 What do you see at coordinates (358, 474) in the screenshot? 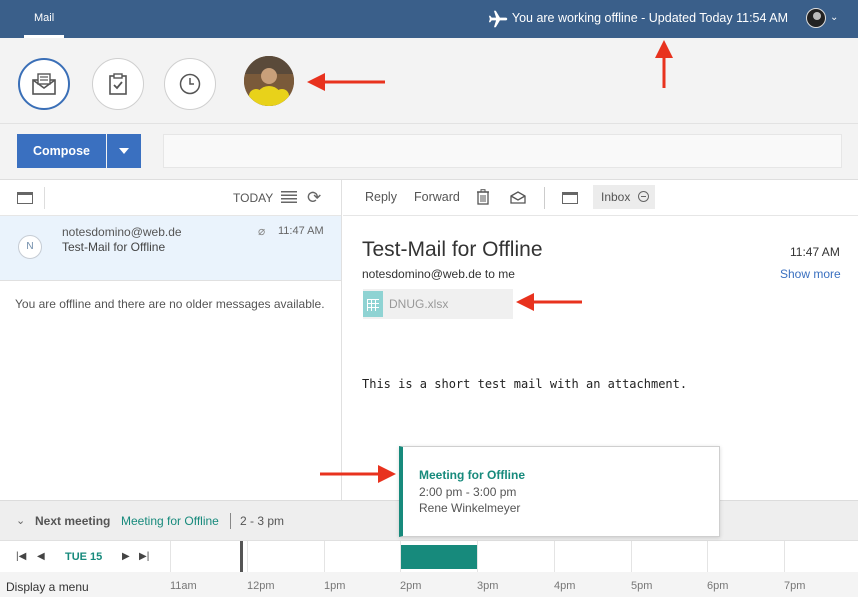
I see `annotation-arrow-right` at bounding box center [358, 474].